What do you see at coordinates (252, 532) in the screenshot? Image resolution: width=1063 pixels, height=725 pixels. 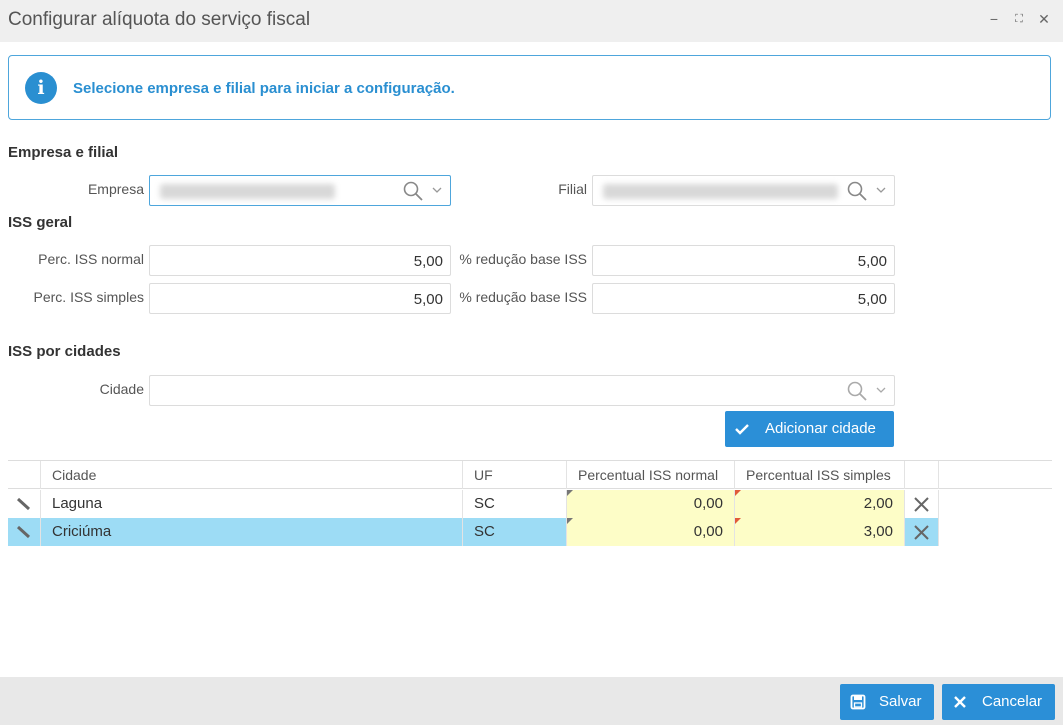 I see `cidade-cell: Criciúma` at bounding box center [252, 532].